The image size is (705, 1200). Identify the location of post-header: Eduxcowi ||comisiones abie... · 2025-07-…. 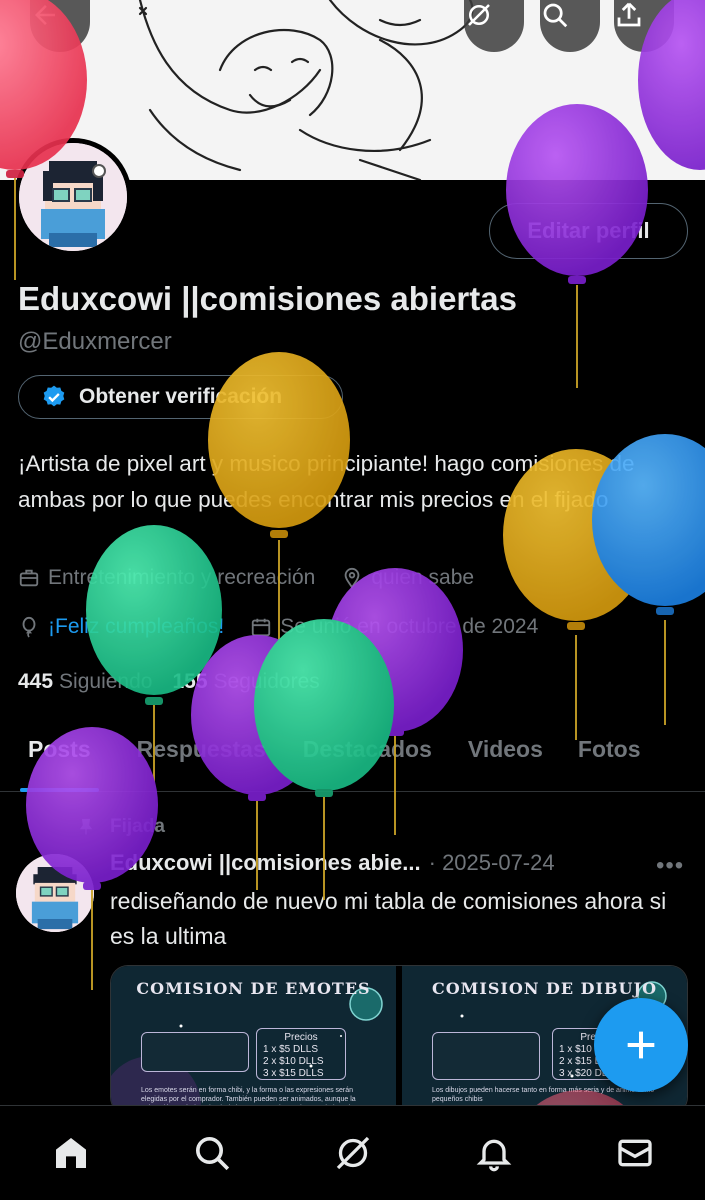
(332, 863).